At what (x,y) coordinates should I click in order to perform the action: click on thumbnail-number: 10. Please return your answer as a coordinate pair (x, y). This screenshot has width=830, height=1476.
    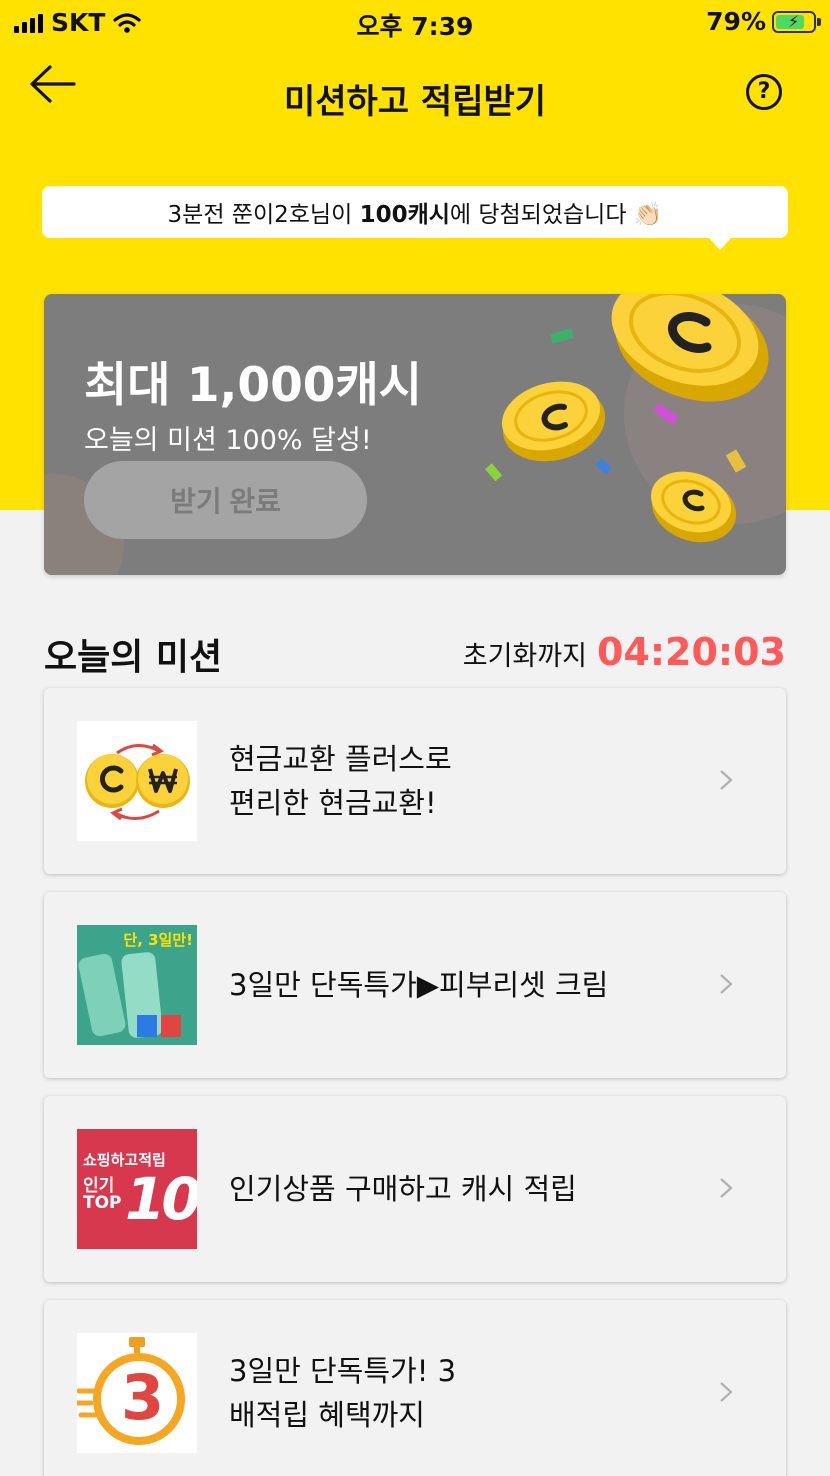
    Looking at the image, I should click on (161, 1199).